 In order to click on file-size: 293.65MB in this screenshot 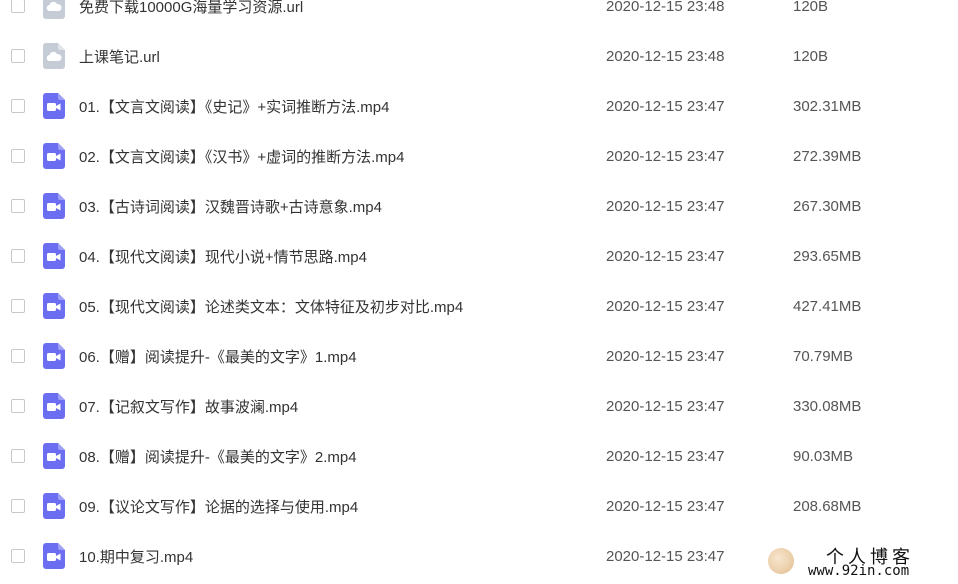, I will do `click(827, 256)`.